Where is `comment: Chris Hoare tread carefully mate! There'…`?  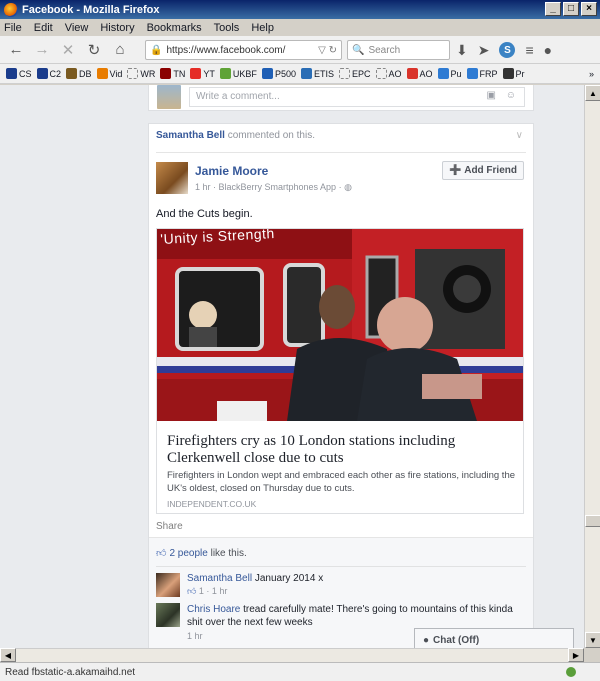 comment: Chris Hoare tread carefully mate! There'… is located at coordinates (352, 616).